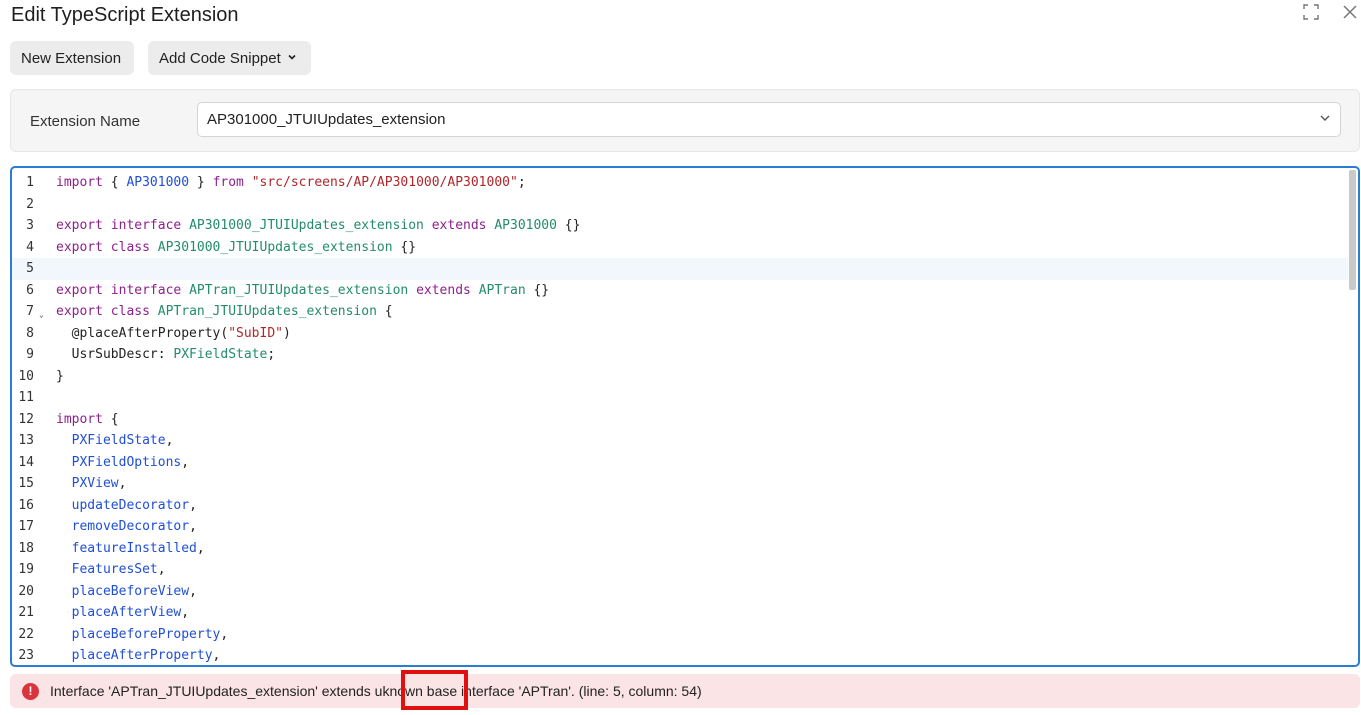  Describe the element at coordinates (26, 569) in the screenshot. I see `line-number: 19` at that location.